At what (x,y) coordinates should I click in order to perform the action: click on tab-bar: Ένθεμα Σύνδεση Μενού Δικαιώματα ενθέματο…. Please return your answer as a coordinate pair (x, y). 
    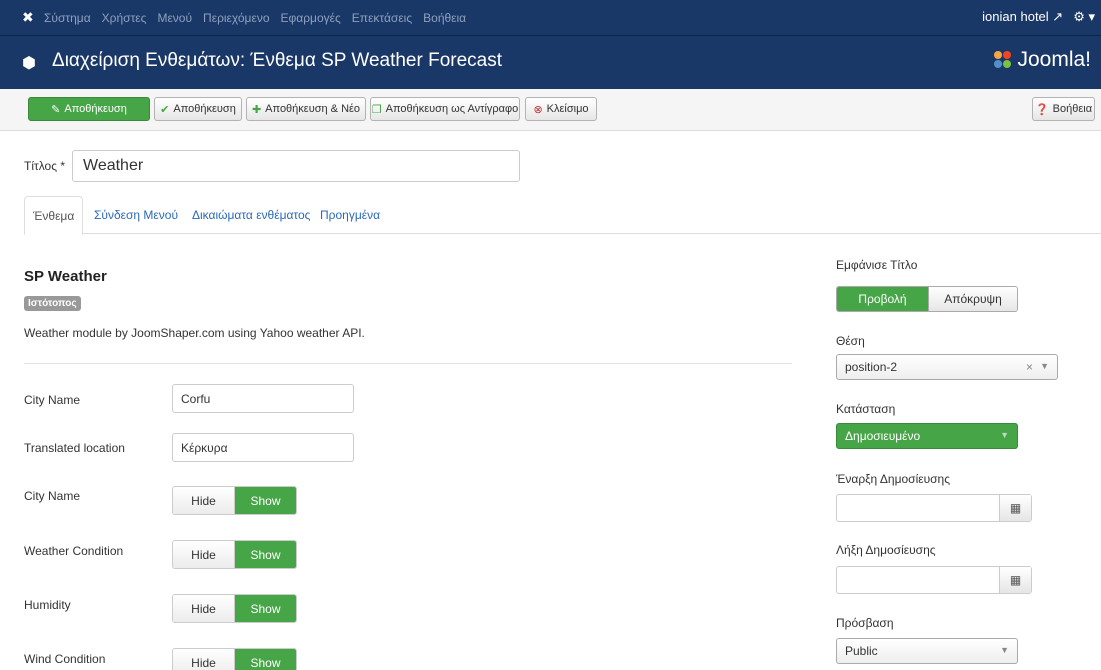
    Looking at the image, I should click on (562, 215).